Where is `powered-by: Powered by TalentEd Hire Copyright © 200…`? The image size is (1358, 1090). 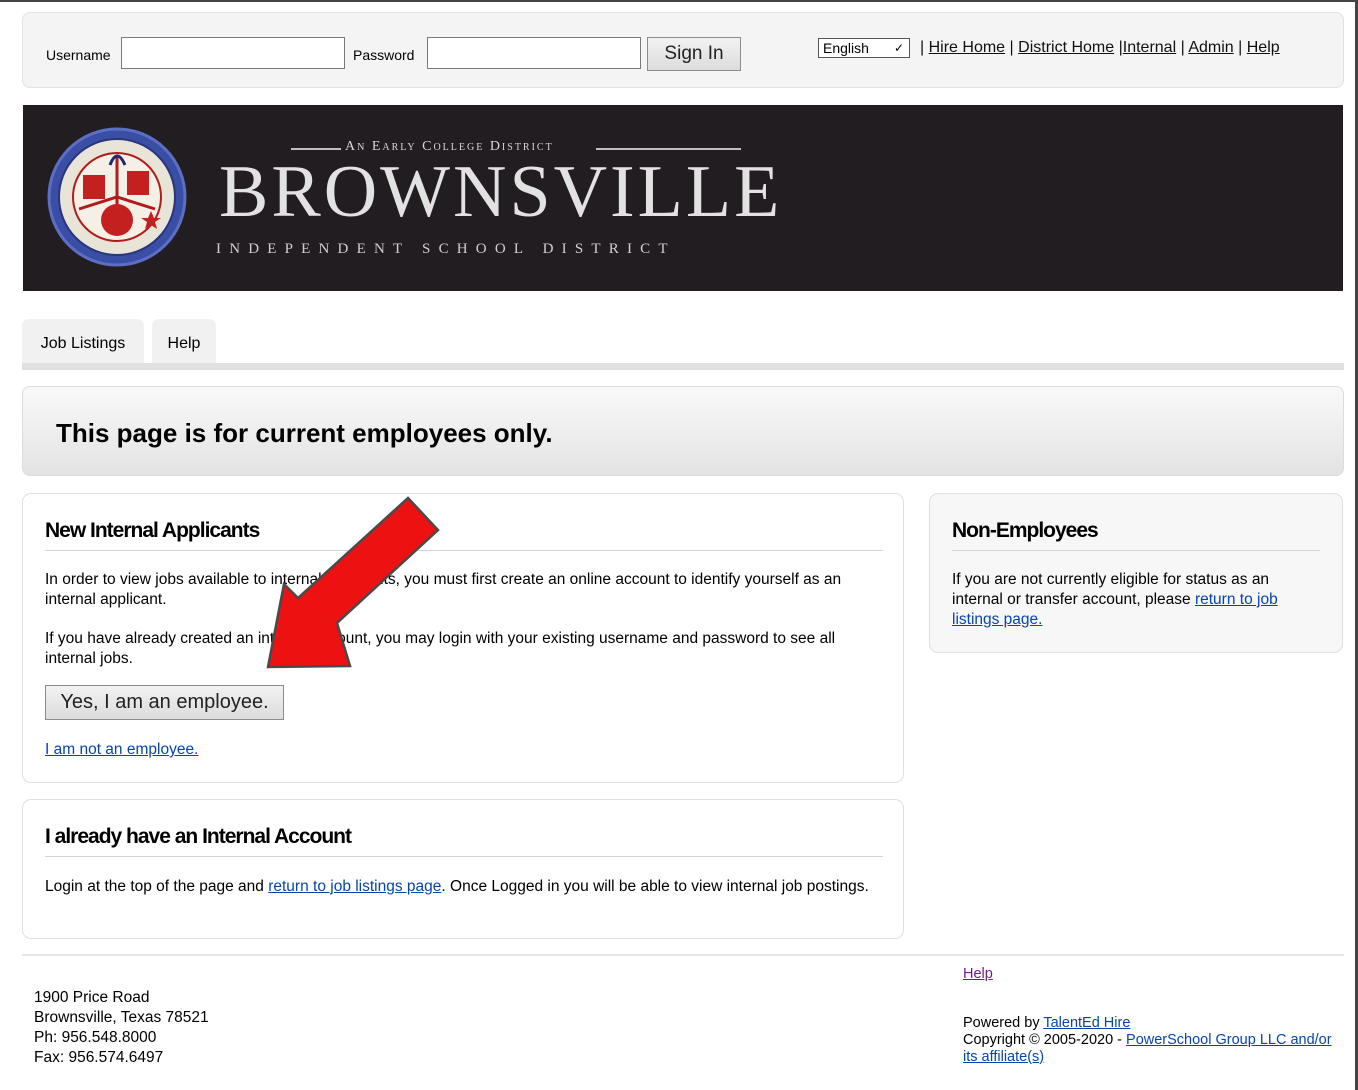 powered-by: Powered by TalentEd Hire Copyright © 200… is located at coordinates (1148, 1040).